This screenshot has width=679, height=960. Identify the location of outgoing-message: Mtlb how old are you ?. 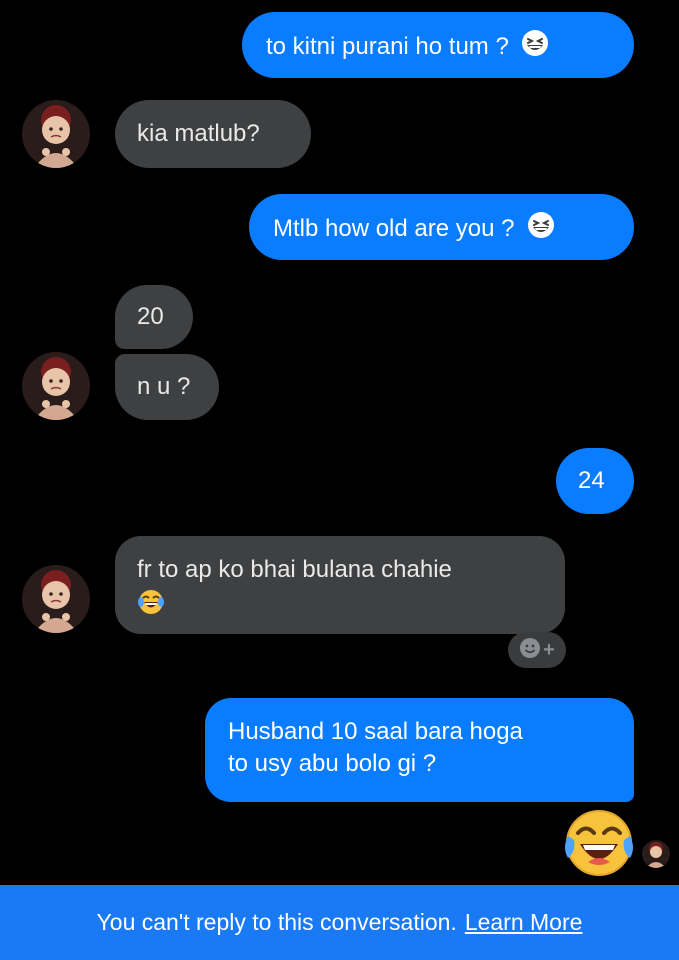
(441, 227).